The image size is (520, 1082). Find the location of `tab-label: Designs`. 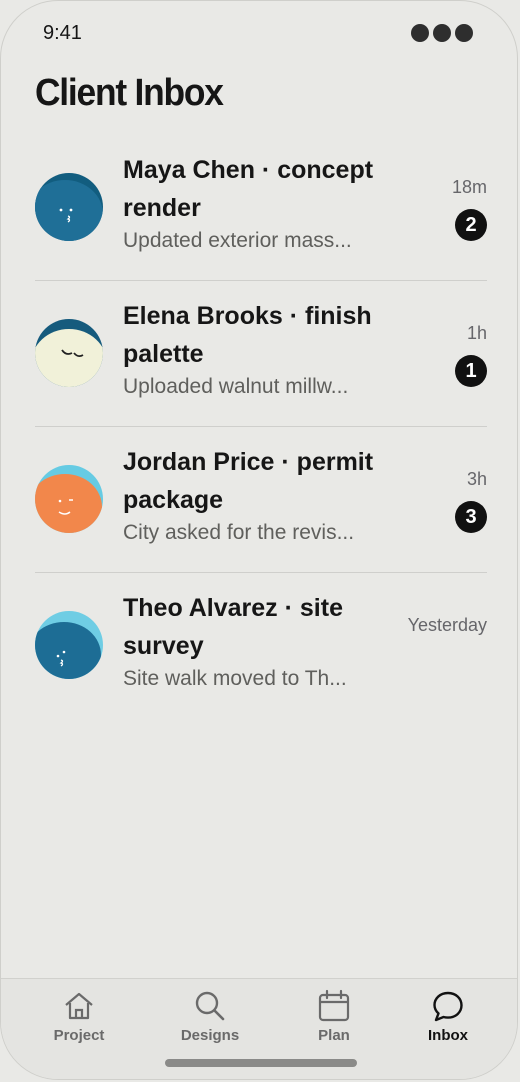

tab-label: Designs is located at coordinates (210, 1035).